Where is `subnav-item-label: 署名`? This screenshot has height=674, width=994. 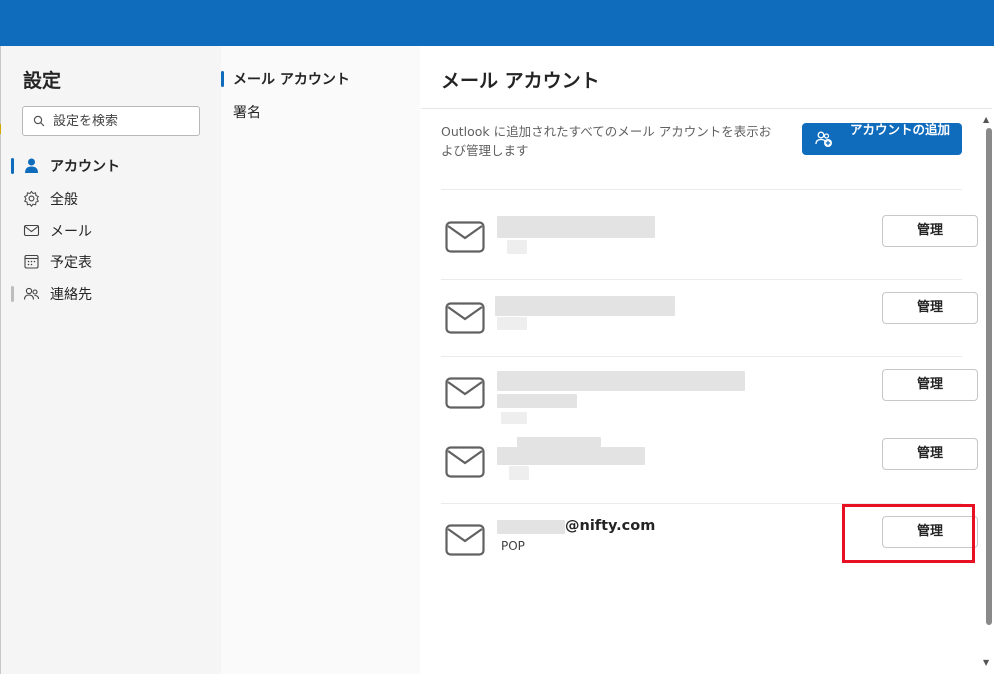 subnav-item-label: 署名 is located at coordinates (247, 113).